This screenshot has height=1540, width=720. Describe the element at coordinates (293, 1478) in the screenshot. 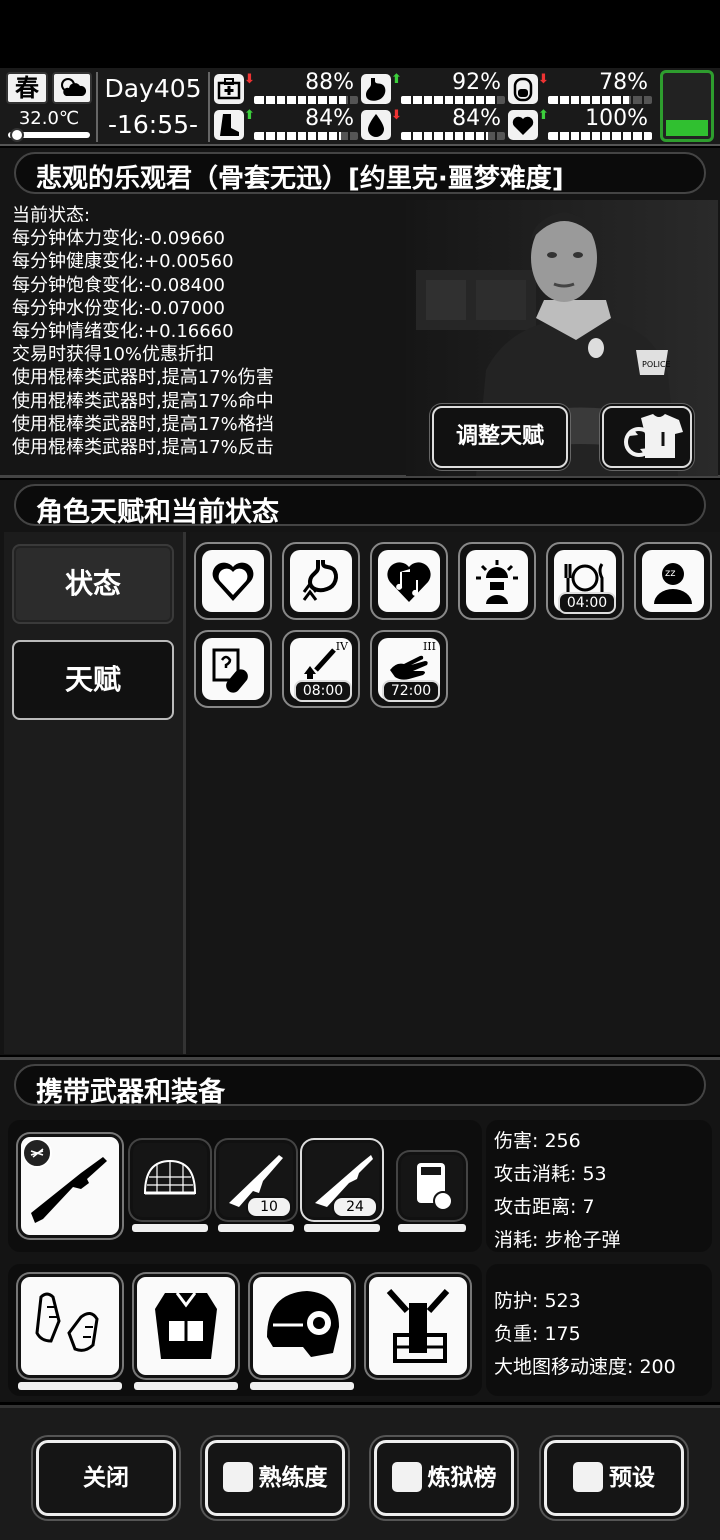

I see `proficiency-label: 熟练度` at that location.